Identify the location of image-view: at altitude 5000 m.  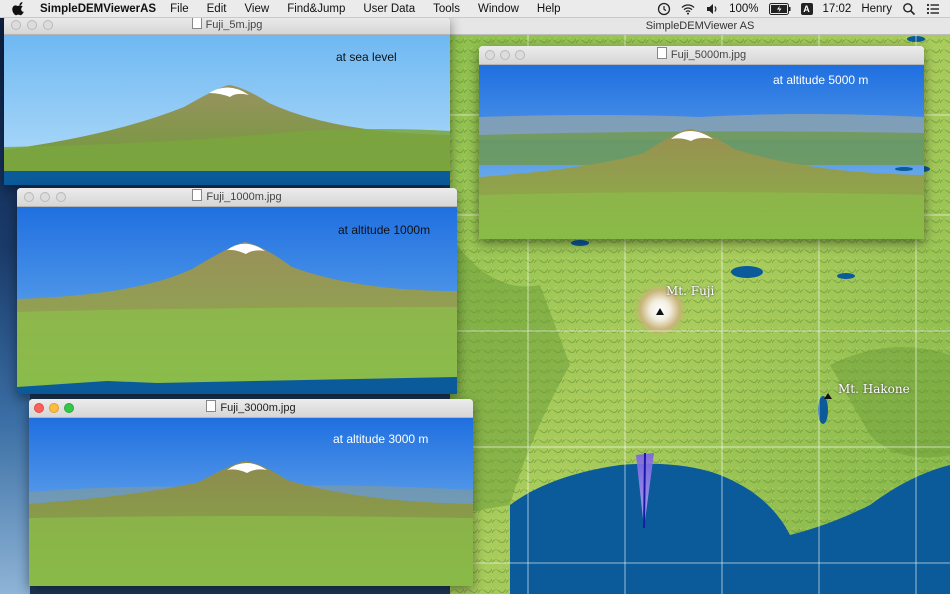
(701, 152).